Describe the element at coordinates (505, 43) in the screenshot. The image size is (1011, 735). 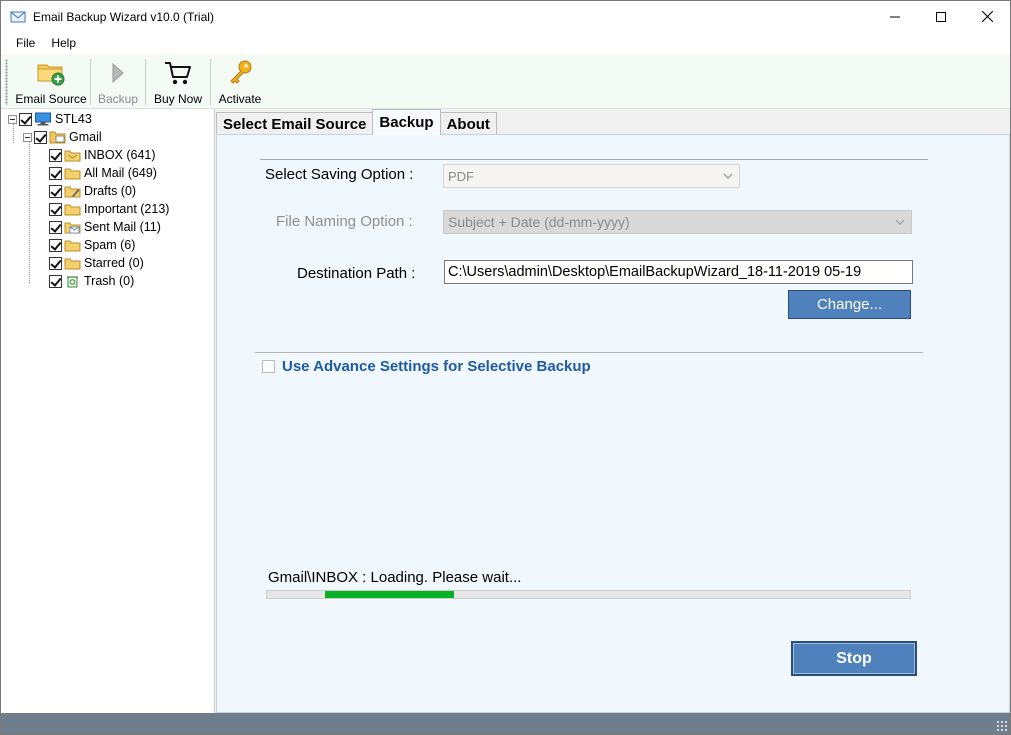
I see `menu-bar: File Help` at that location.